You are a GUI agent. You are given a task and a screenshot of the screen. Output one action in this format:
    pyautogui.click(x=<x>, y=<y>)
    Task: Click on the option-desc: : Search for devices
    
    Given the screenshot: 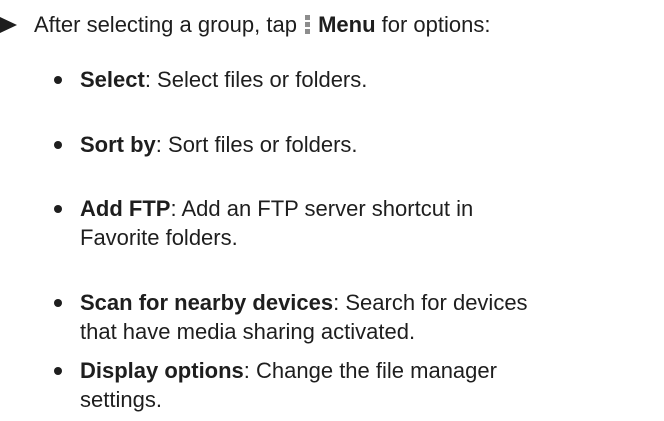 What is the action you would take?
    pyautogui.click(x=430, y=302)
    